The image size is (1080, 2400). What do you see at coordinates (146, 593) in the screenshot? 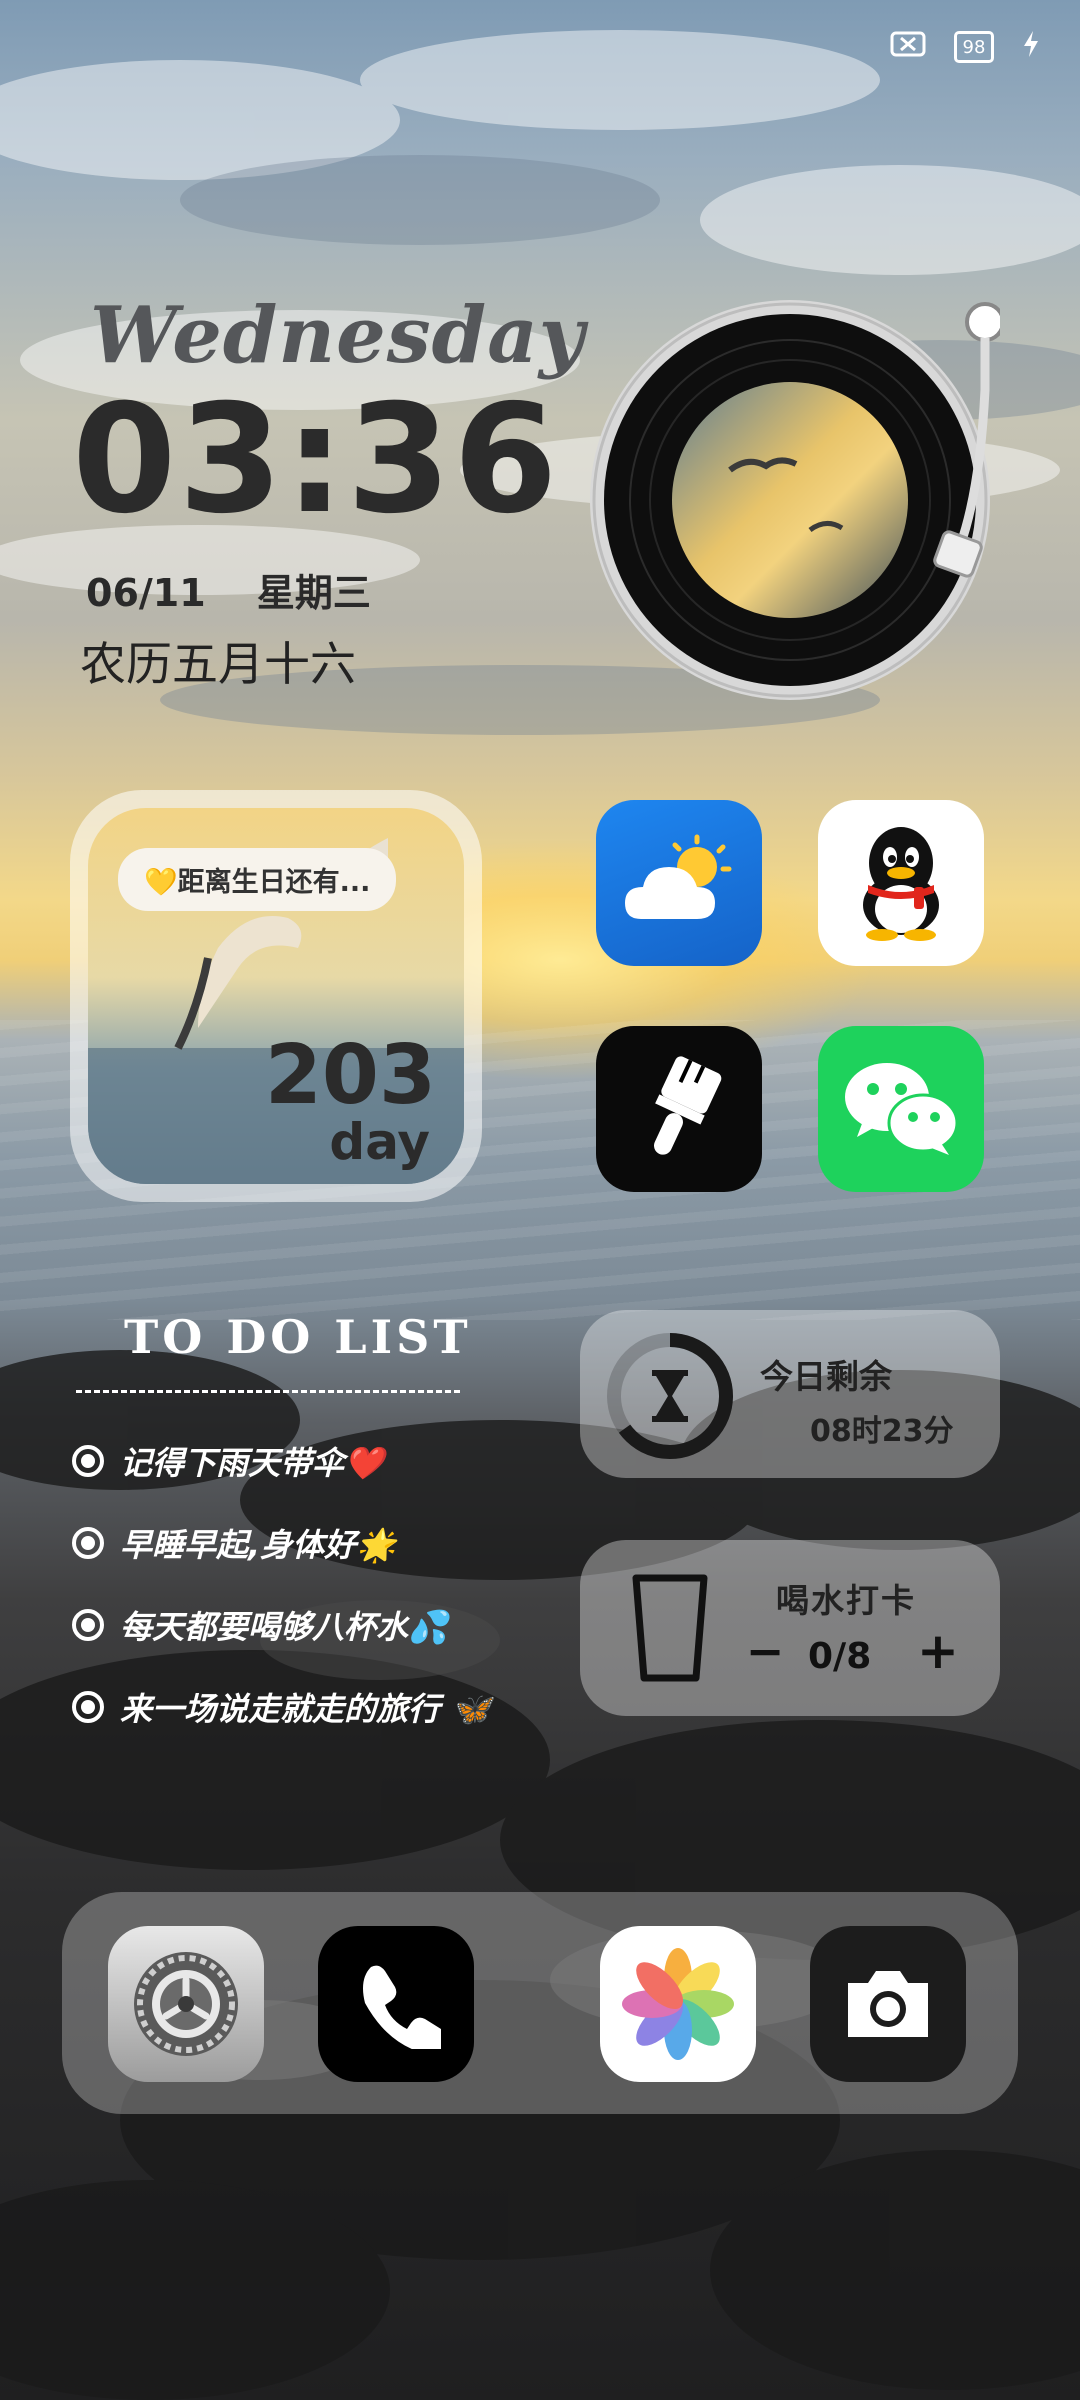
I see `date: 06/11` at bounding box center [146, 593].